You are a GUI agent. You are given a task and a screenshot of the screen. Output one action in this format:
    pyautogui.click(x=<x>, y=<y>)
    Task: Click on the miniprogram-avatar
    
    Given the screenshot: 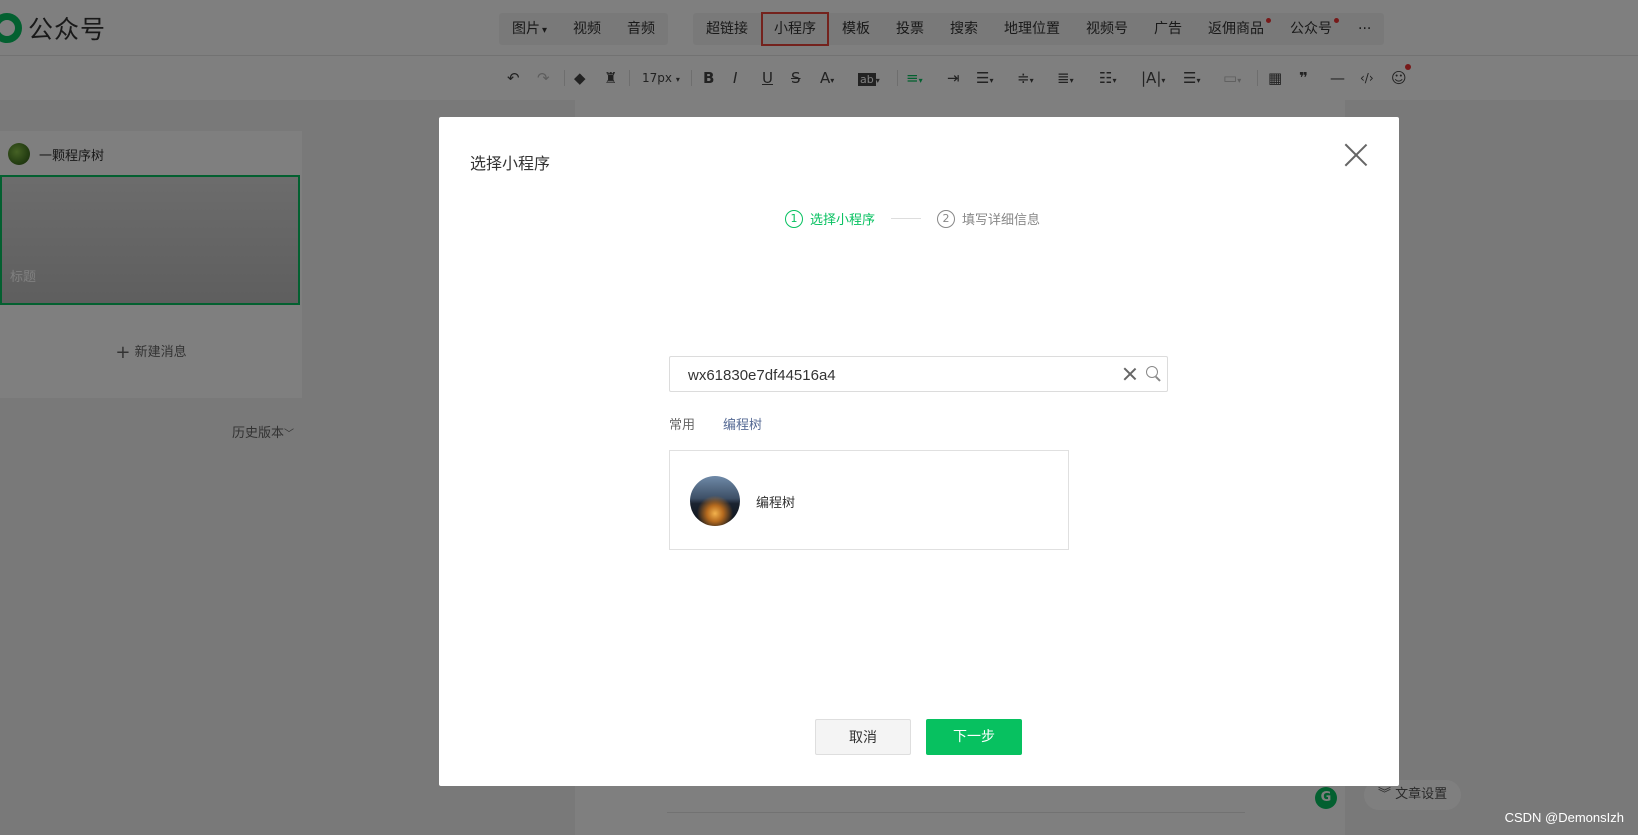 What is the action you would take?
    pyautogui.click(x=715, y=501)
    